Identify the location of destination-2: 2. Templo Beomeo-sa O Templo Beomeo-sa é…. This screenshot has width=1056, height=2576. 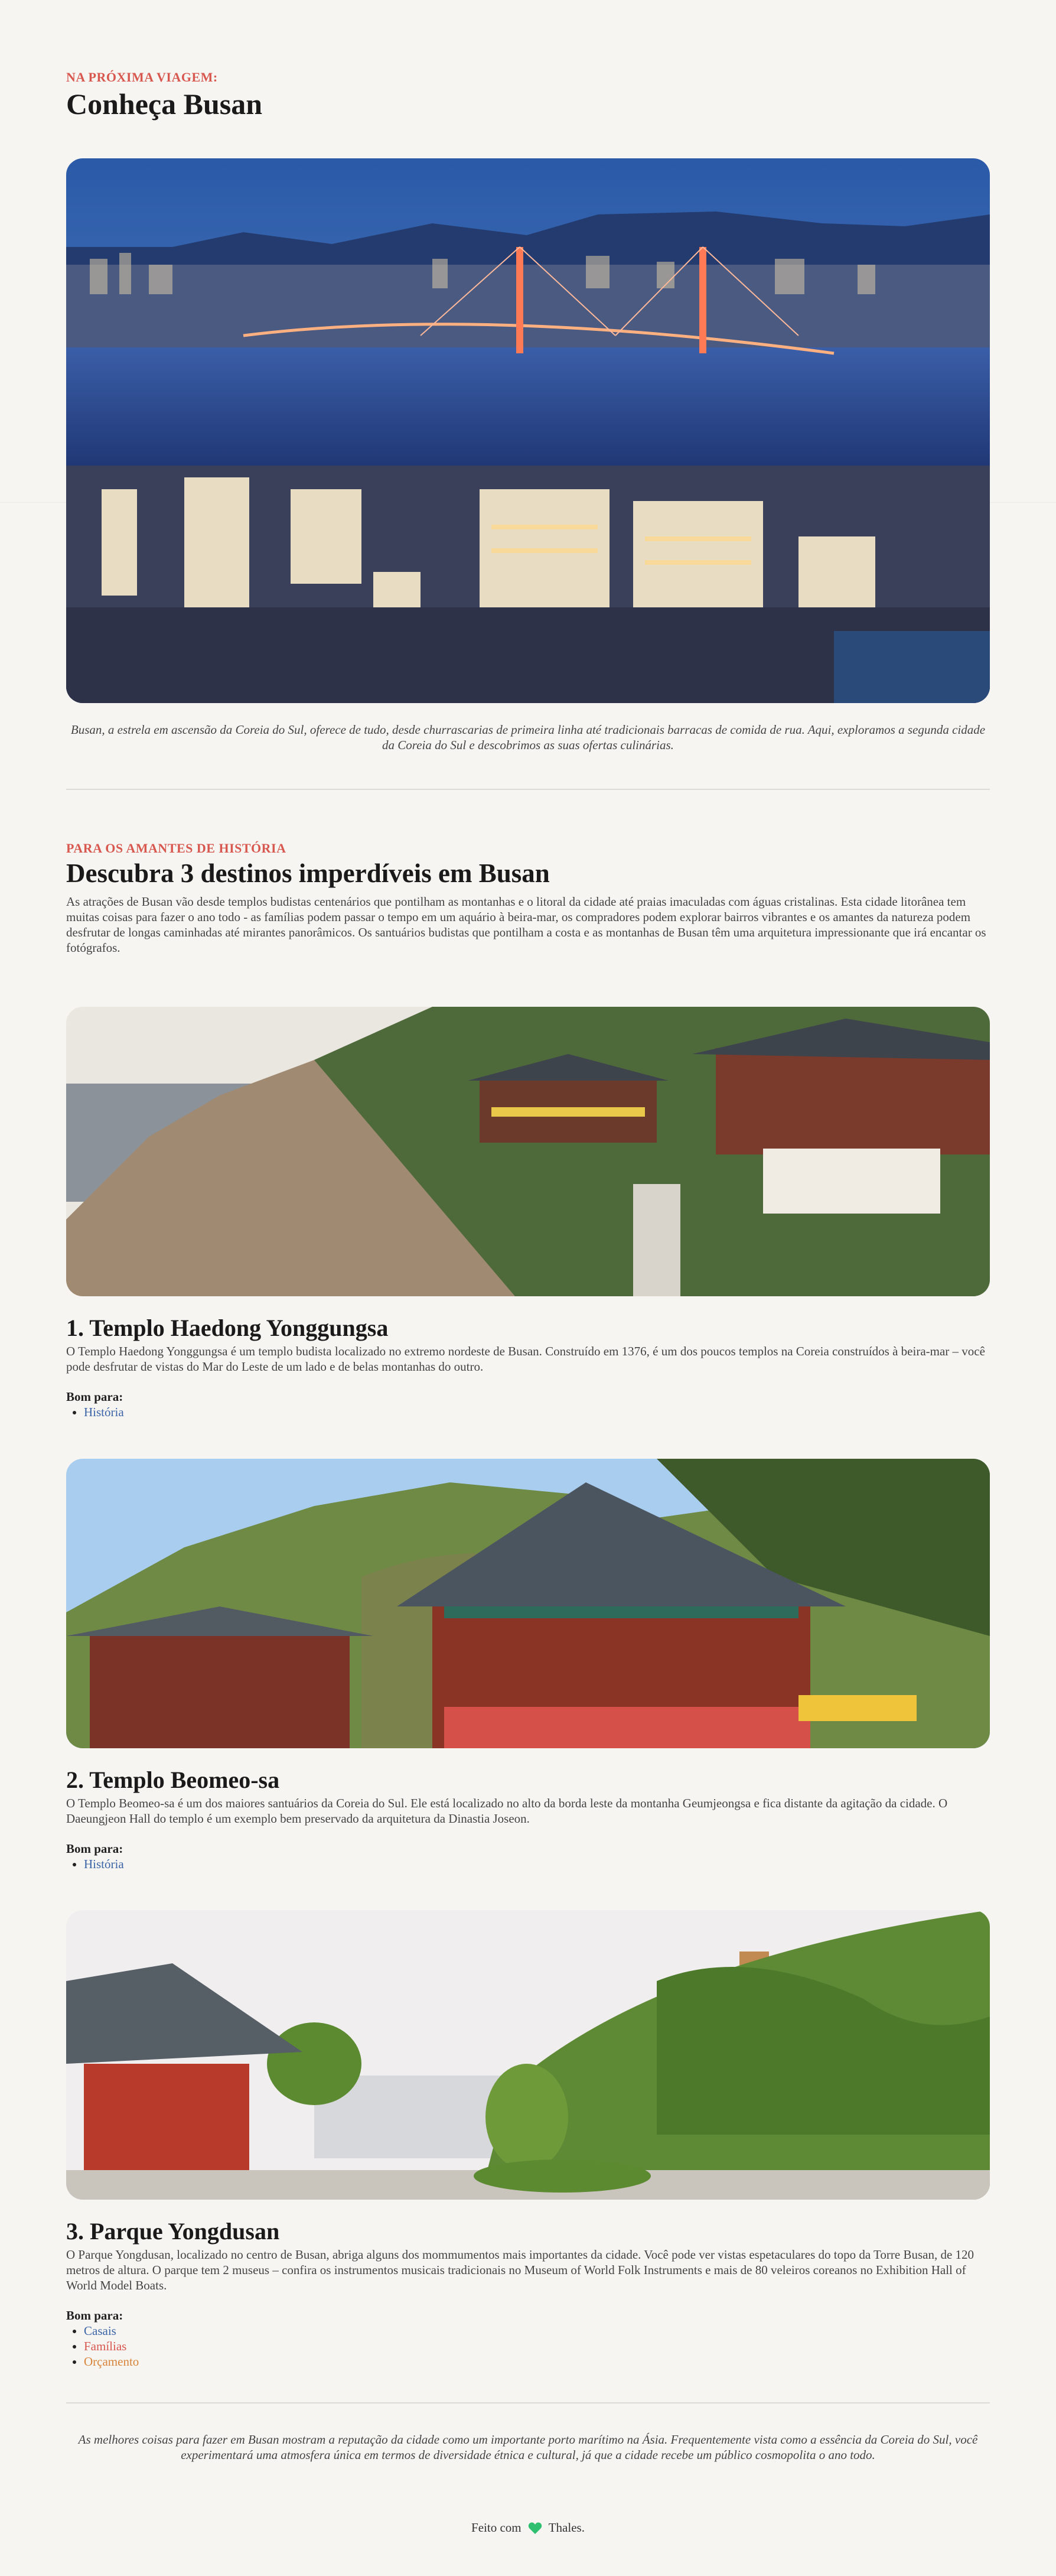
(528, 1820).